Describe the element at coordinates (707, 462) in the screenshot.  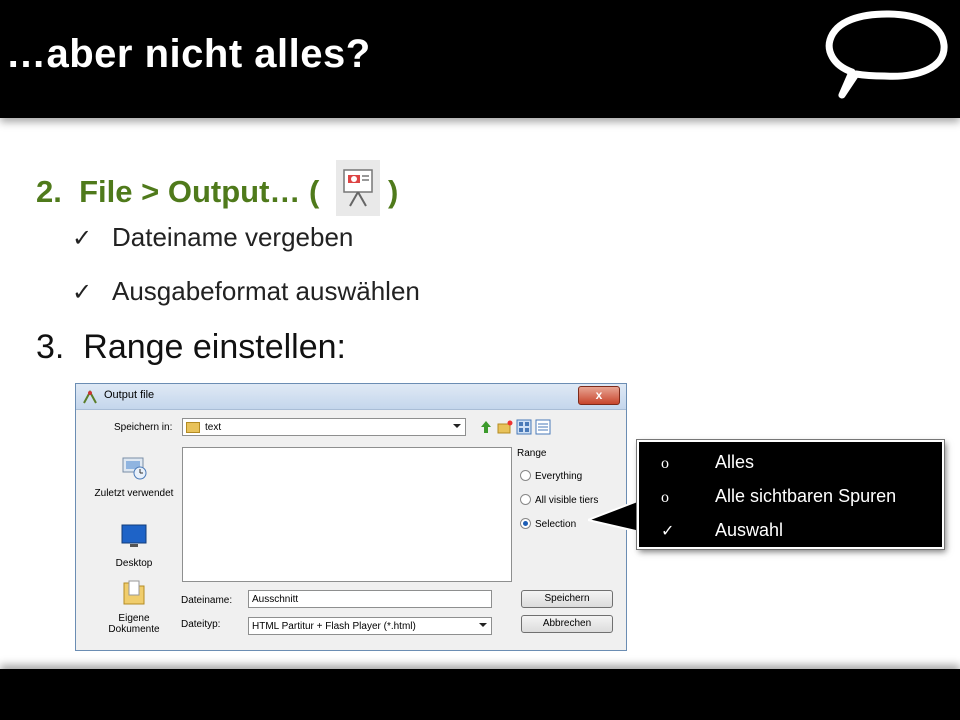
I see `callout-item: o Alles` at that location.